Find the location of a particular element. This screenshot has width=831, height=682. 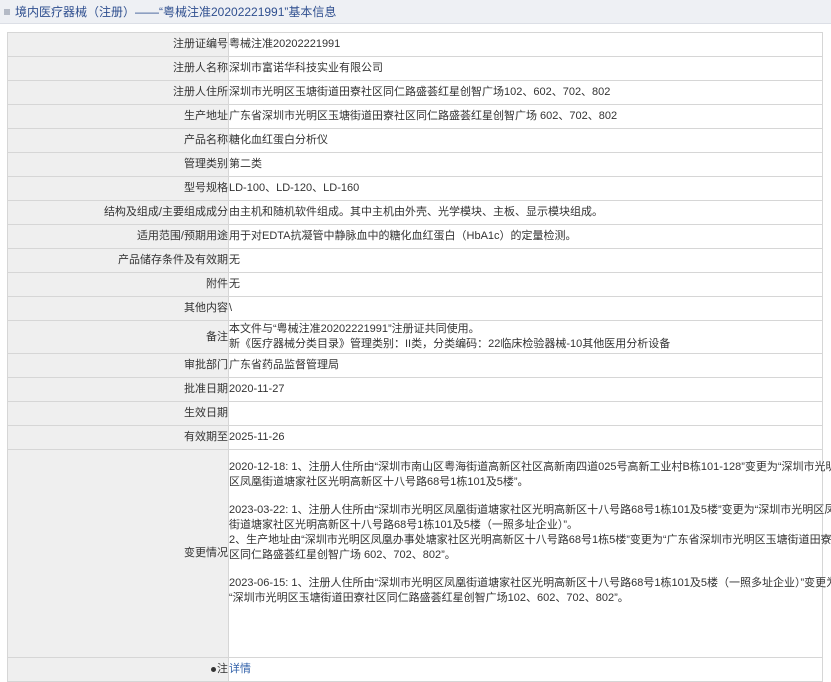

value-prod-address: 广东省深圳市光明区玉塘街道田寮社区同仁路盛荟红星创智广场 602、702、802 is located at coordinates (525, 116).